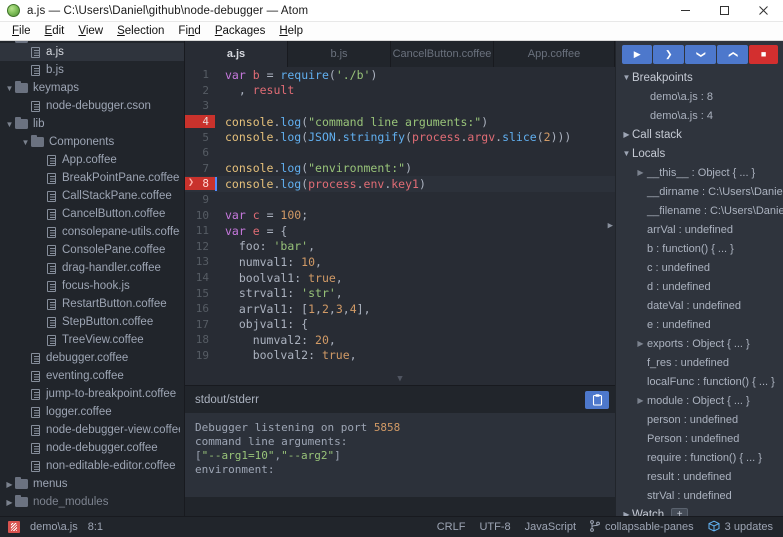 The height and width of the screenshot is (537, 783). Describe the element at coordinates (740, 527) in the screenshot. I see `status-updates: 3 updates` at that location.